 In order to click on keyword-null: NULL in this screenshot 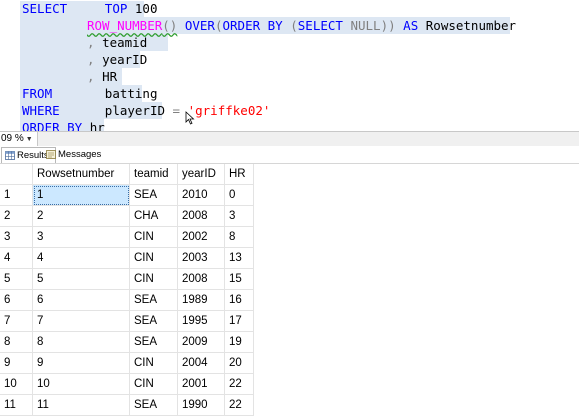, I will do `click(365, 25)`.